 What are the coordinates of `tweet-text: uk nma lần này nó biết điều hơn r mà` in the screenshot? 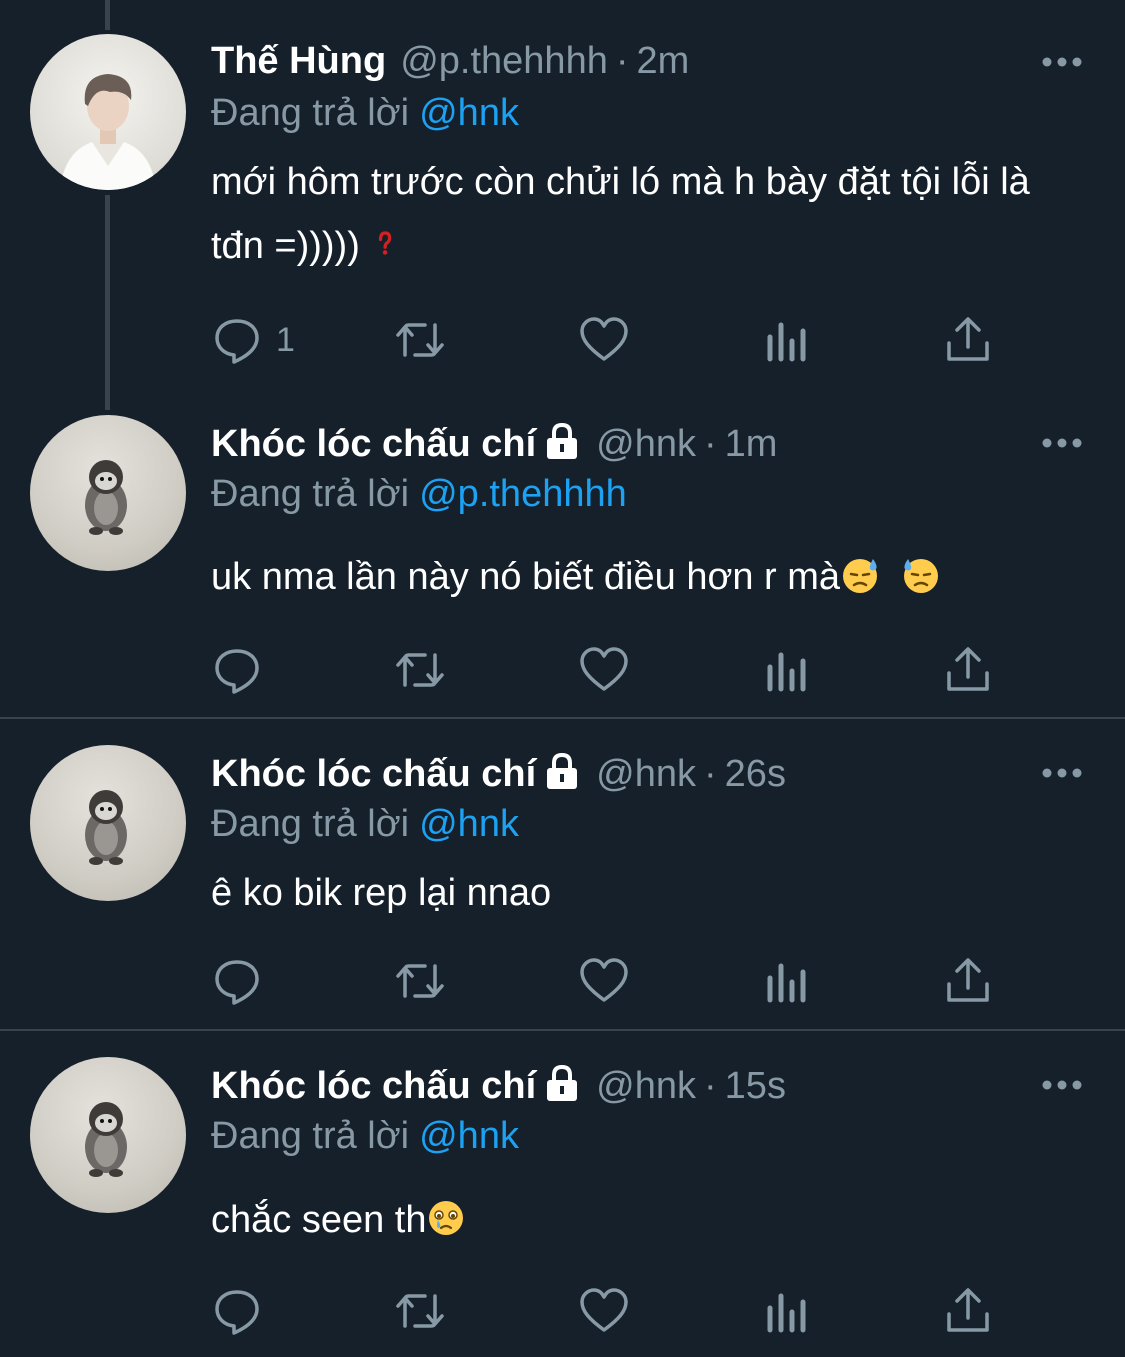 It's located at (651, 577).